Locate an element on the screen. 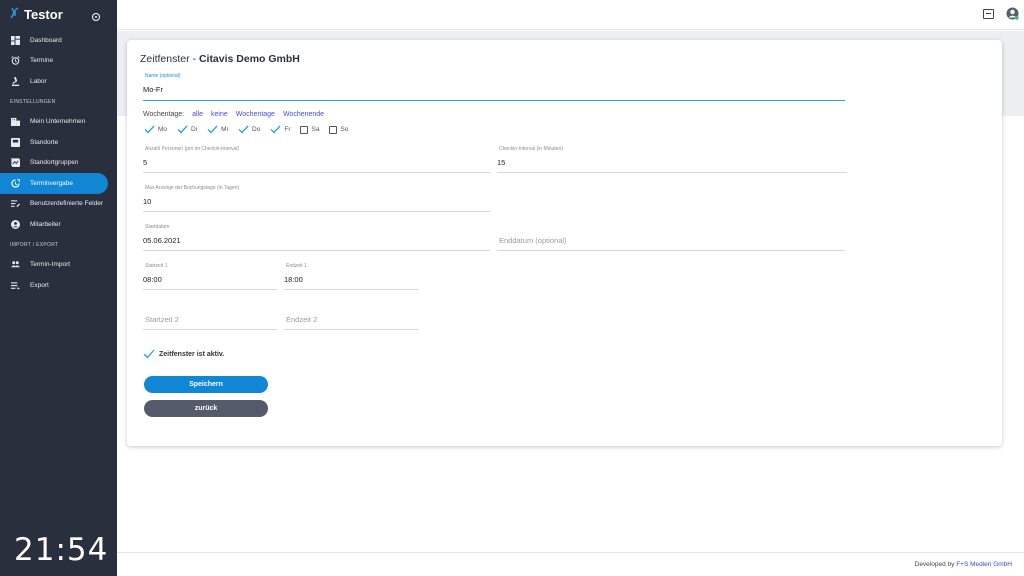 This screenshot has height=576, width=1024. user-avatar-icon is located at coordinates (1012, 13).